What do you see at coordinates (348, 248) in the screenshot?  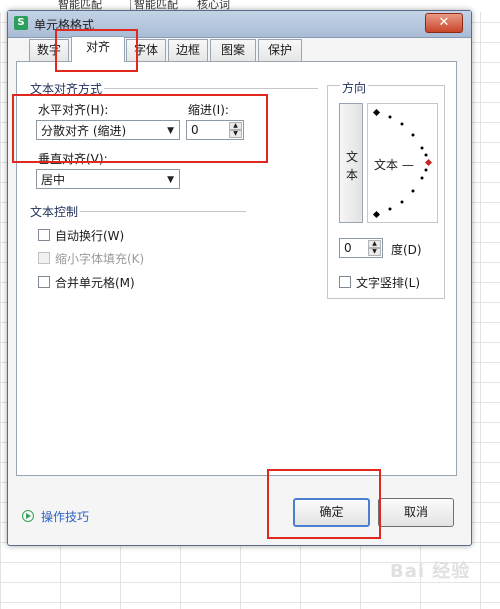 I see `degrees-value: 0` at bounding box center [348, 248].